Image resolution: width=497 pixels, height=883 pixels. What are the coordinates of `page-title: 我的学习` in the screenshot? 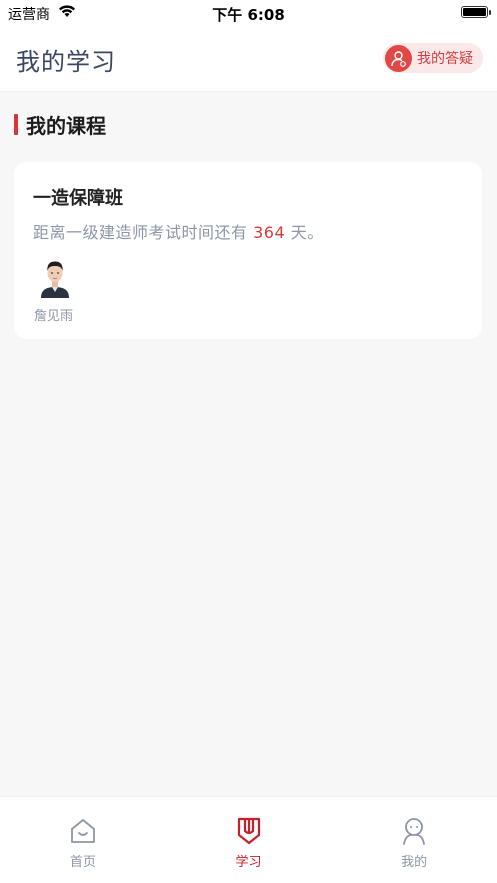 It's located at (66, 62).